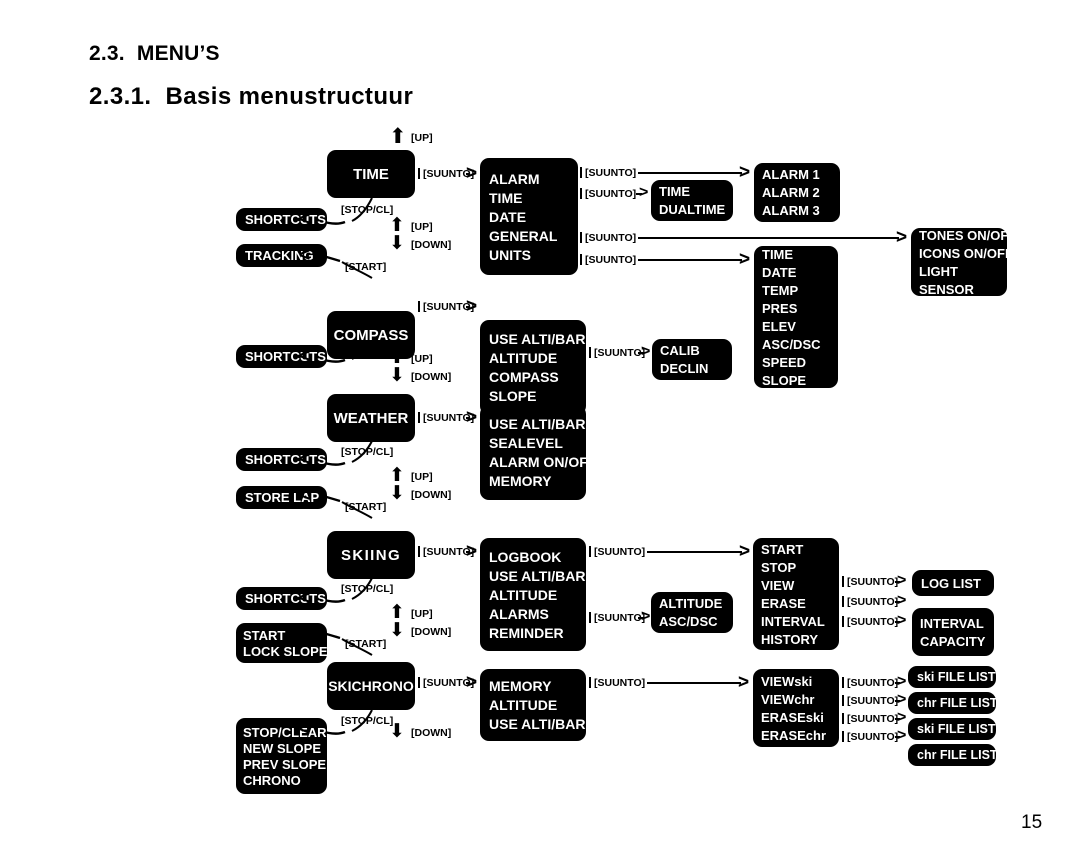 The height and width of the screenshot is (854, 1080). What do you see at coordinates (543, 462) in the screenshot?
I see `menu-item: ALARM ON/OFF` at bounding box center [543, 462].